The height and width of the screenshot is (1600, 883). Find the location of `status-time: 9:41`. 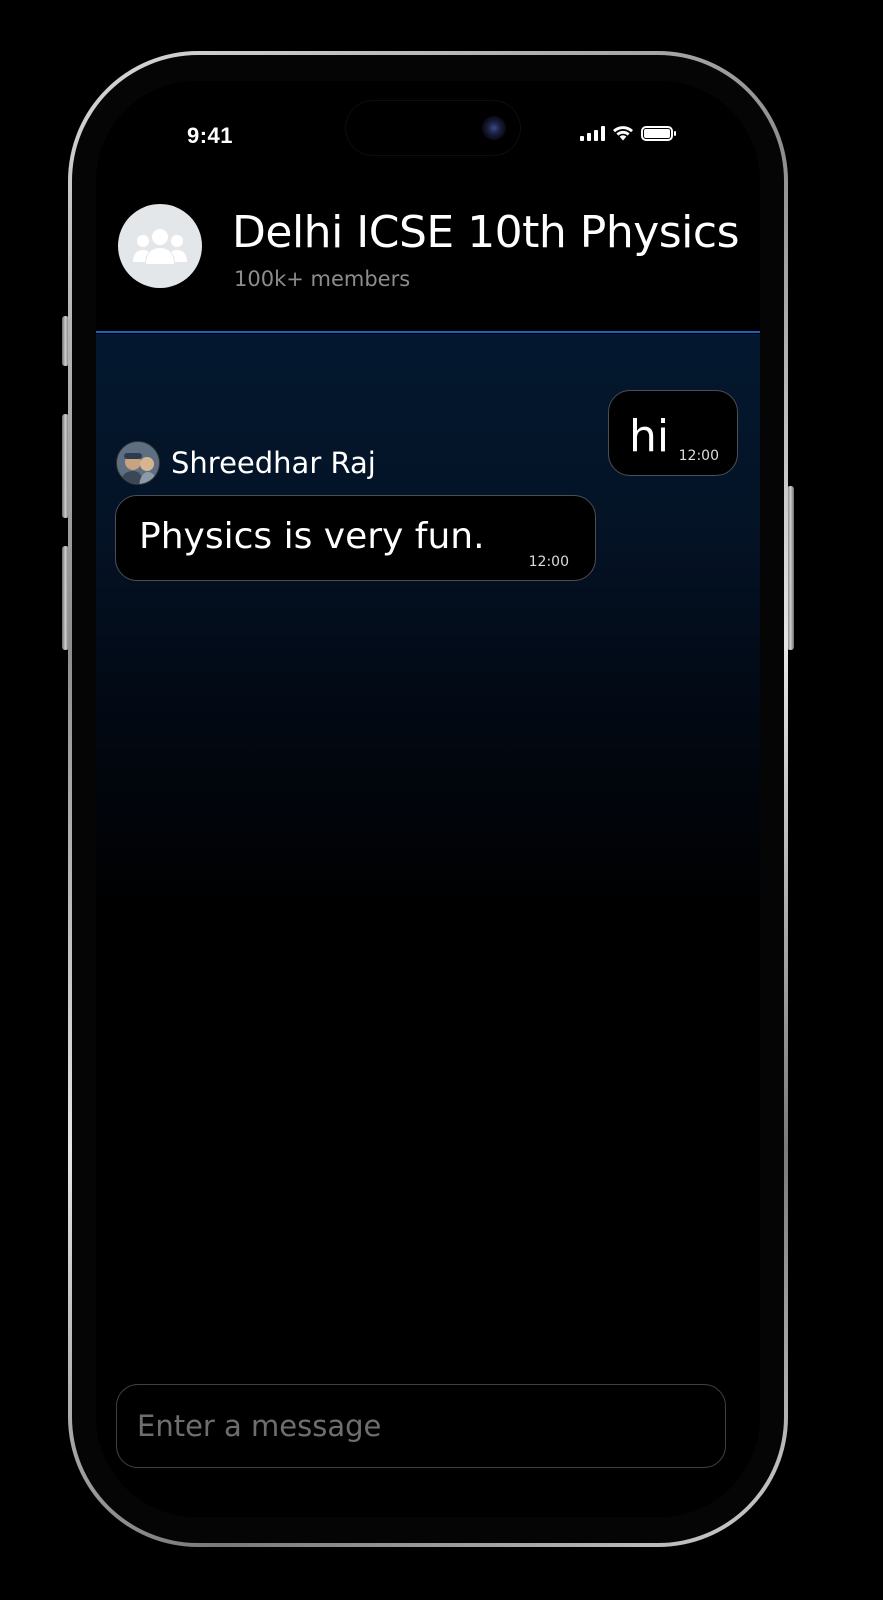

status-time: 9:41 is located at coordinates (210, 135).